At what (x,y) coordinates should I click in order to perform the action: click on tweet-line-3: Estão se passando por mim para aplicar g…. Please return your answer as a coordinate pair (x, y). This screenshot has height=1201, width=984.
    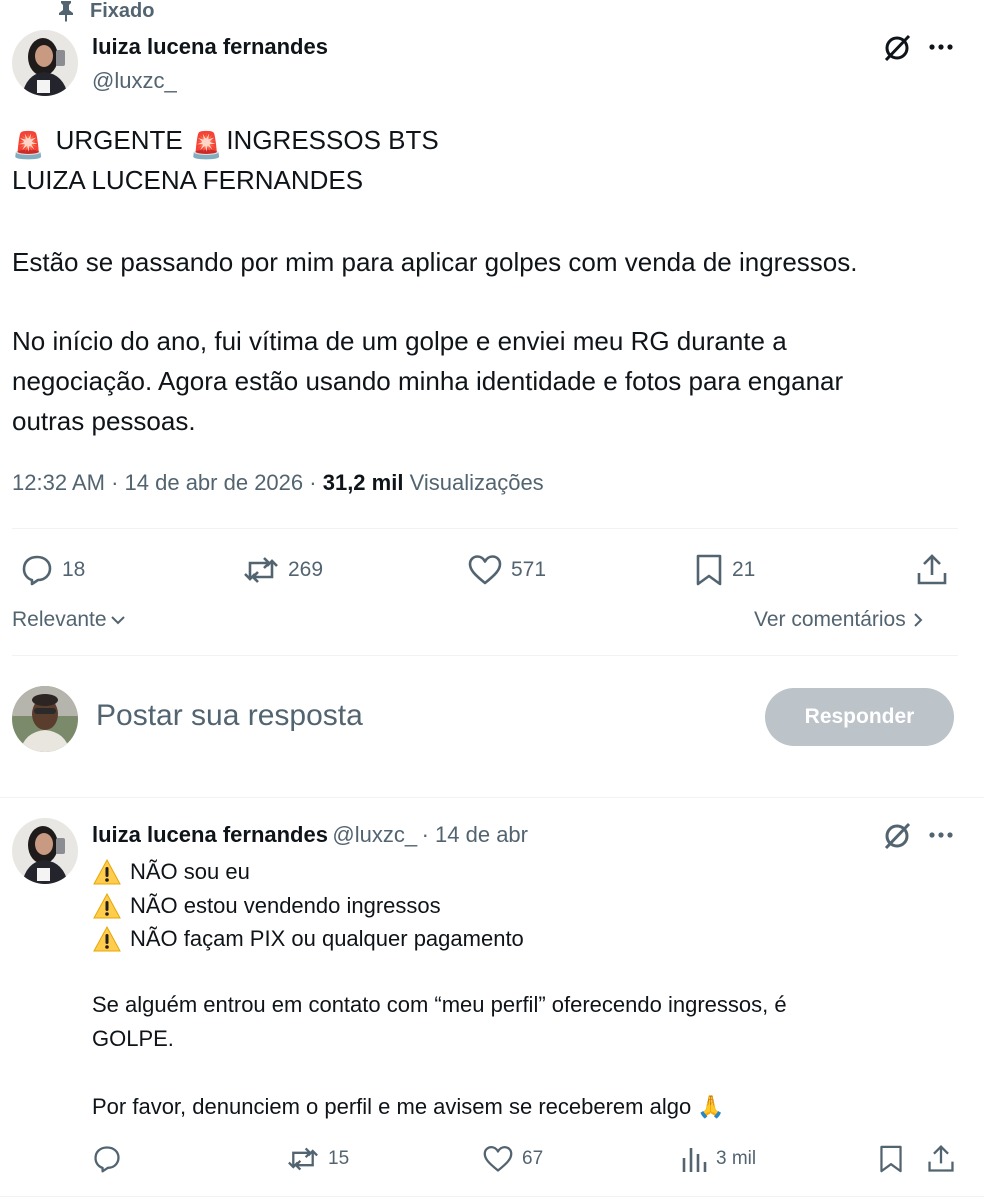
    Looking at the image, I should click on (435, 262).